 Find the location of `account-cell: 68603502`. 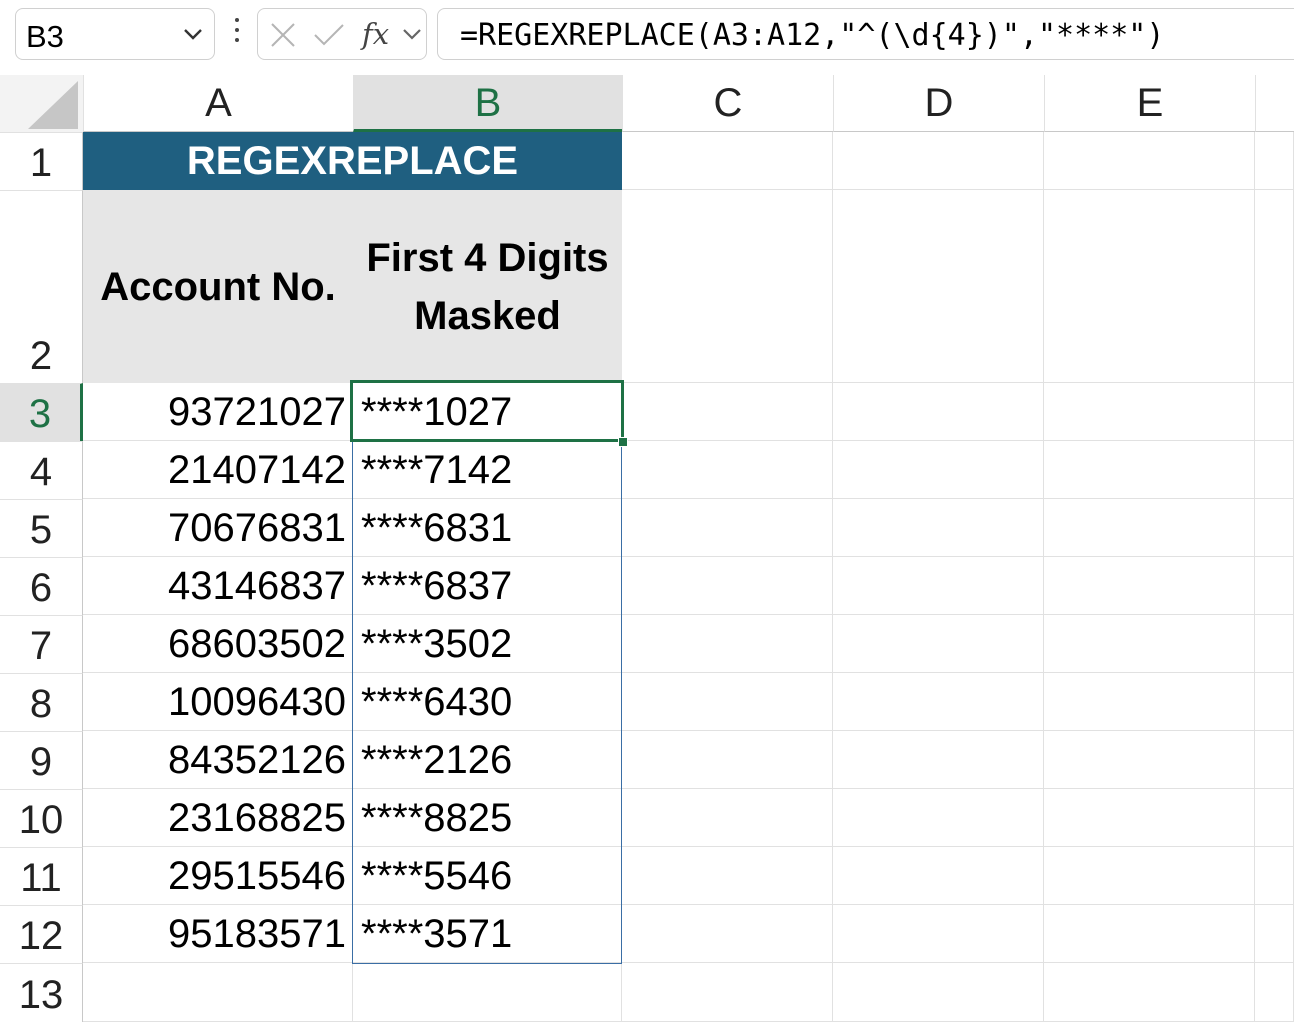

account-cell: 68603502 is located at coordinates (218, 644).